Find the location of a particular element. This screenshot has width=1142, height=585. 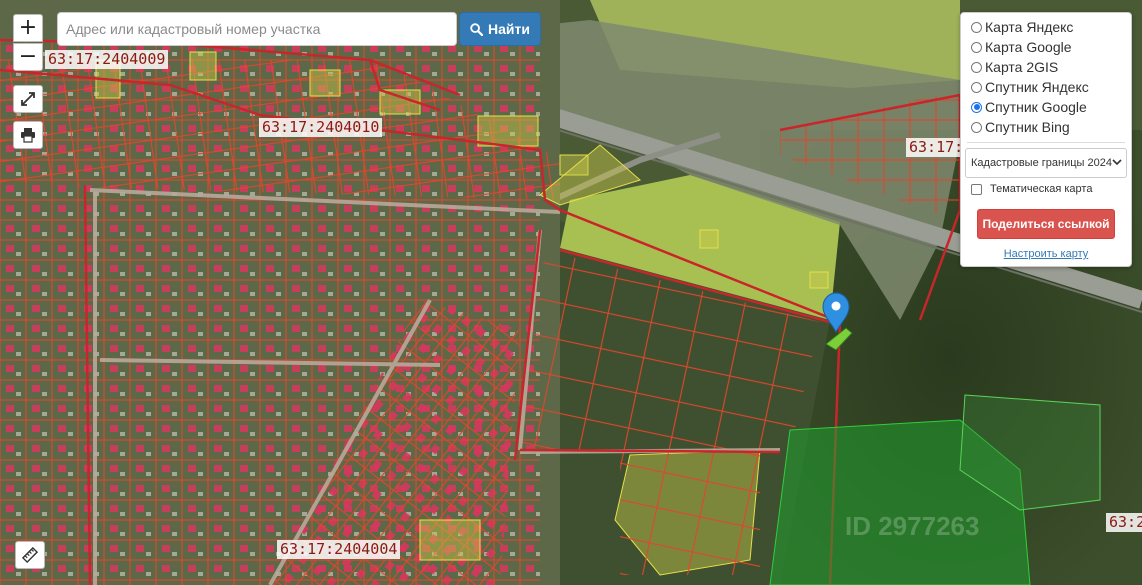

print-button is located at coordinates (28, 135).